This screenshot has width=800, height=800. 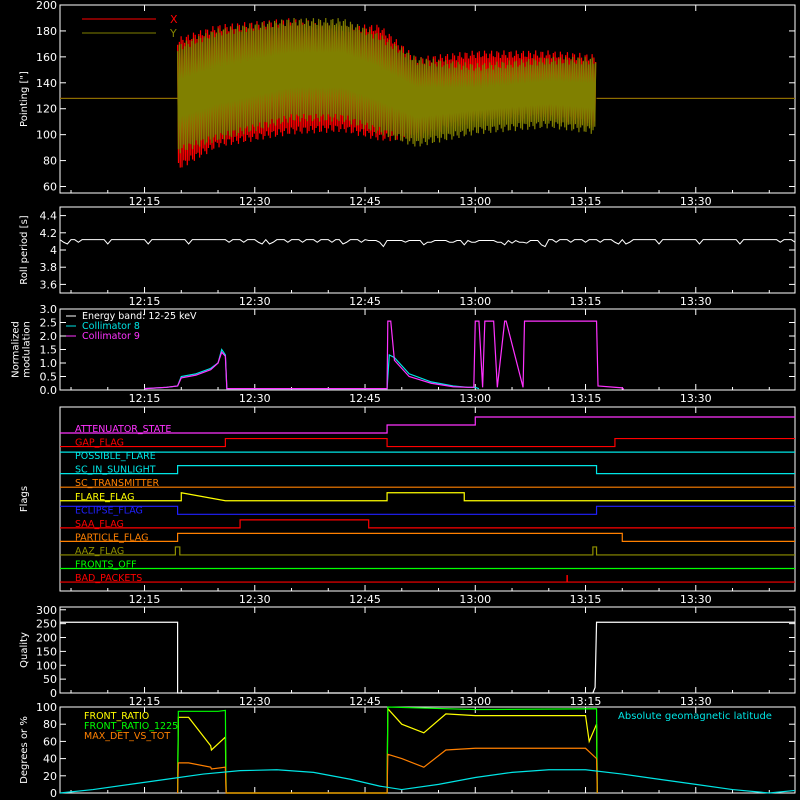 What do you see at coordinates (46, 135) in the screenshot?
I see `pointing-ytick-label: 100` at bounding box center [46, 135].